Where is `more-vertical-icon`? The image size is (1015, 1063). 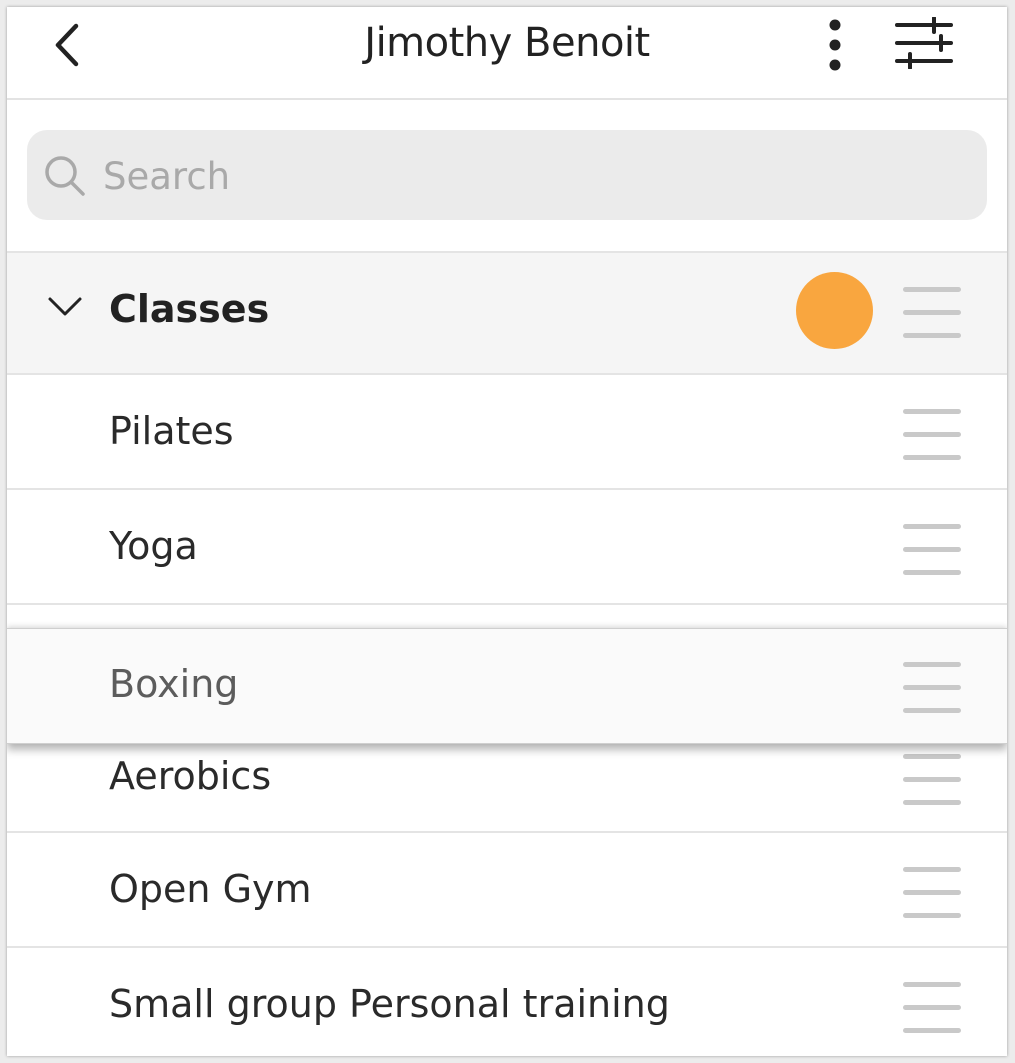
more-vertical-icon is located at coordinates (835, 45).